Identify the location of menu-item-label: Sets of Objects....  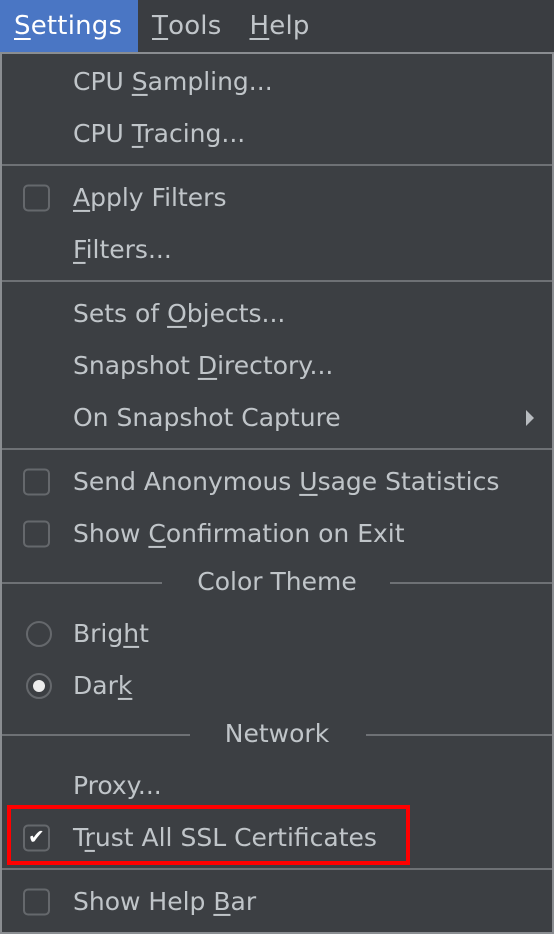
(179, 313).